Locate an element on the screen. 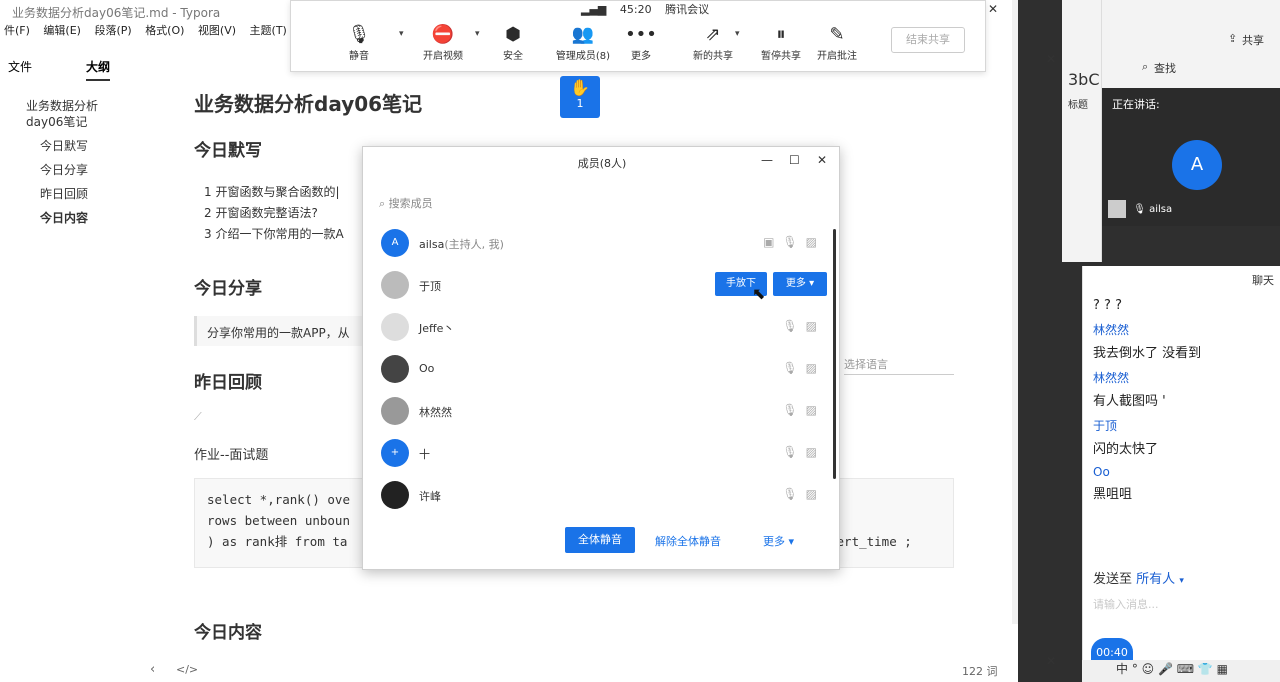 Image resolution: width=1280 pixels, height=682 pixels. member-list-scrollbar is located at coordinates (834, 354).